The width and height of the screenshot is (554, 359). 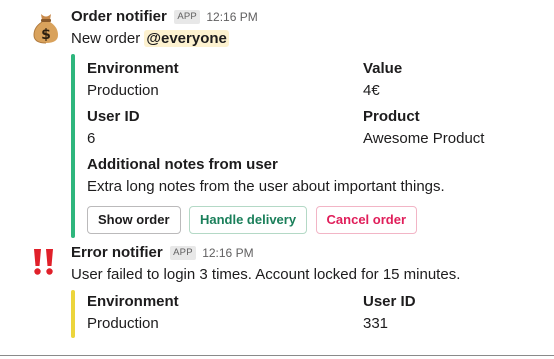 What do you see at coordinates (383, 68) in the screenshot?
I see `field-label: Value` at bounding box center [383, 68].